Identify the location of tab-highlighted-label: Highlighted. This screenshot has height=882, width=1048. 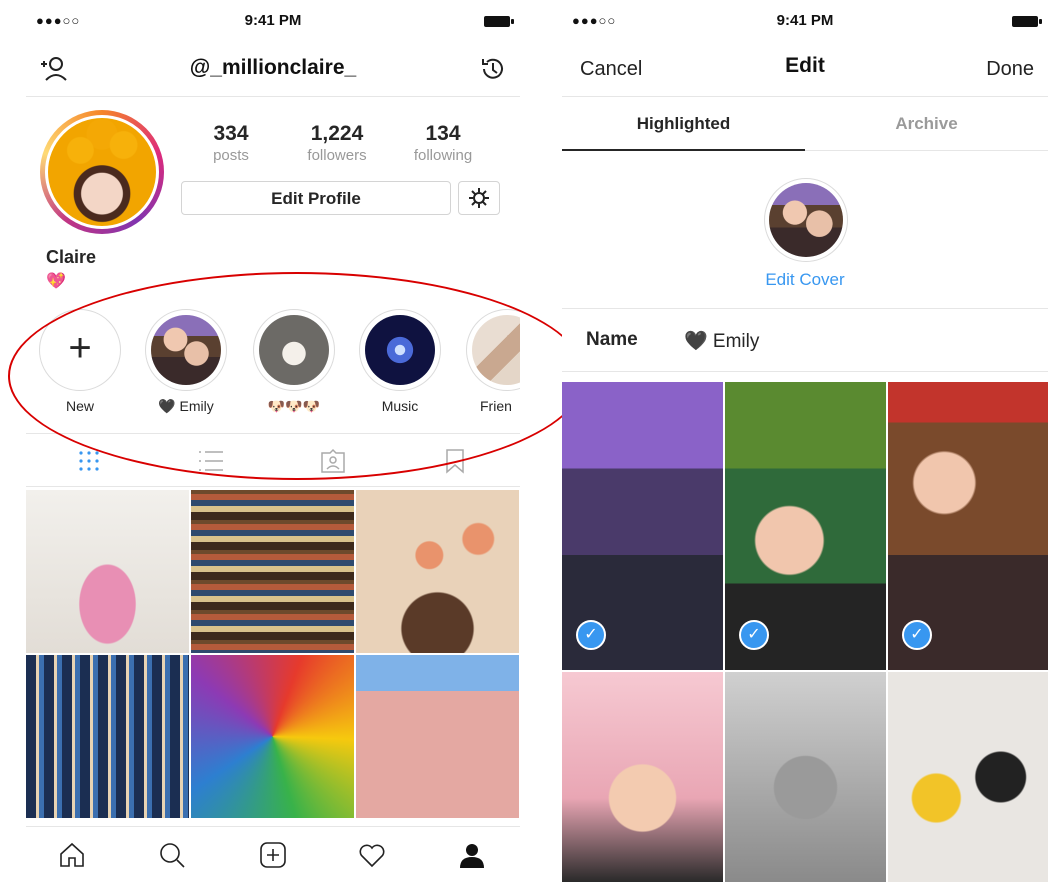
(683, 123).